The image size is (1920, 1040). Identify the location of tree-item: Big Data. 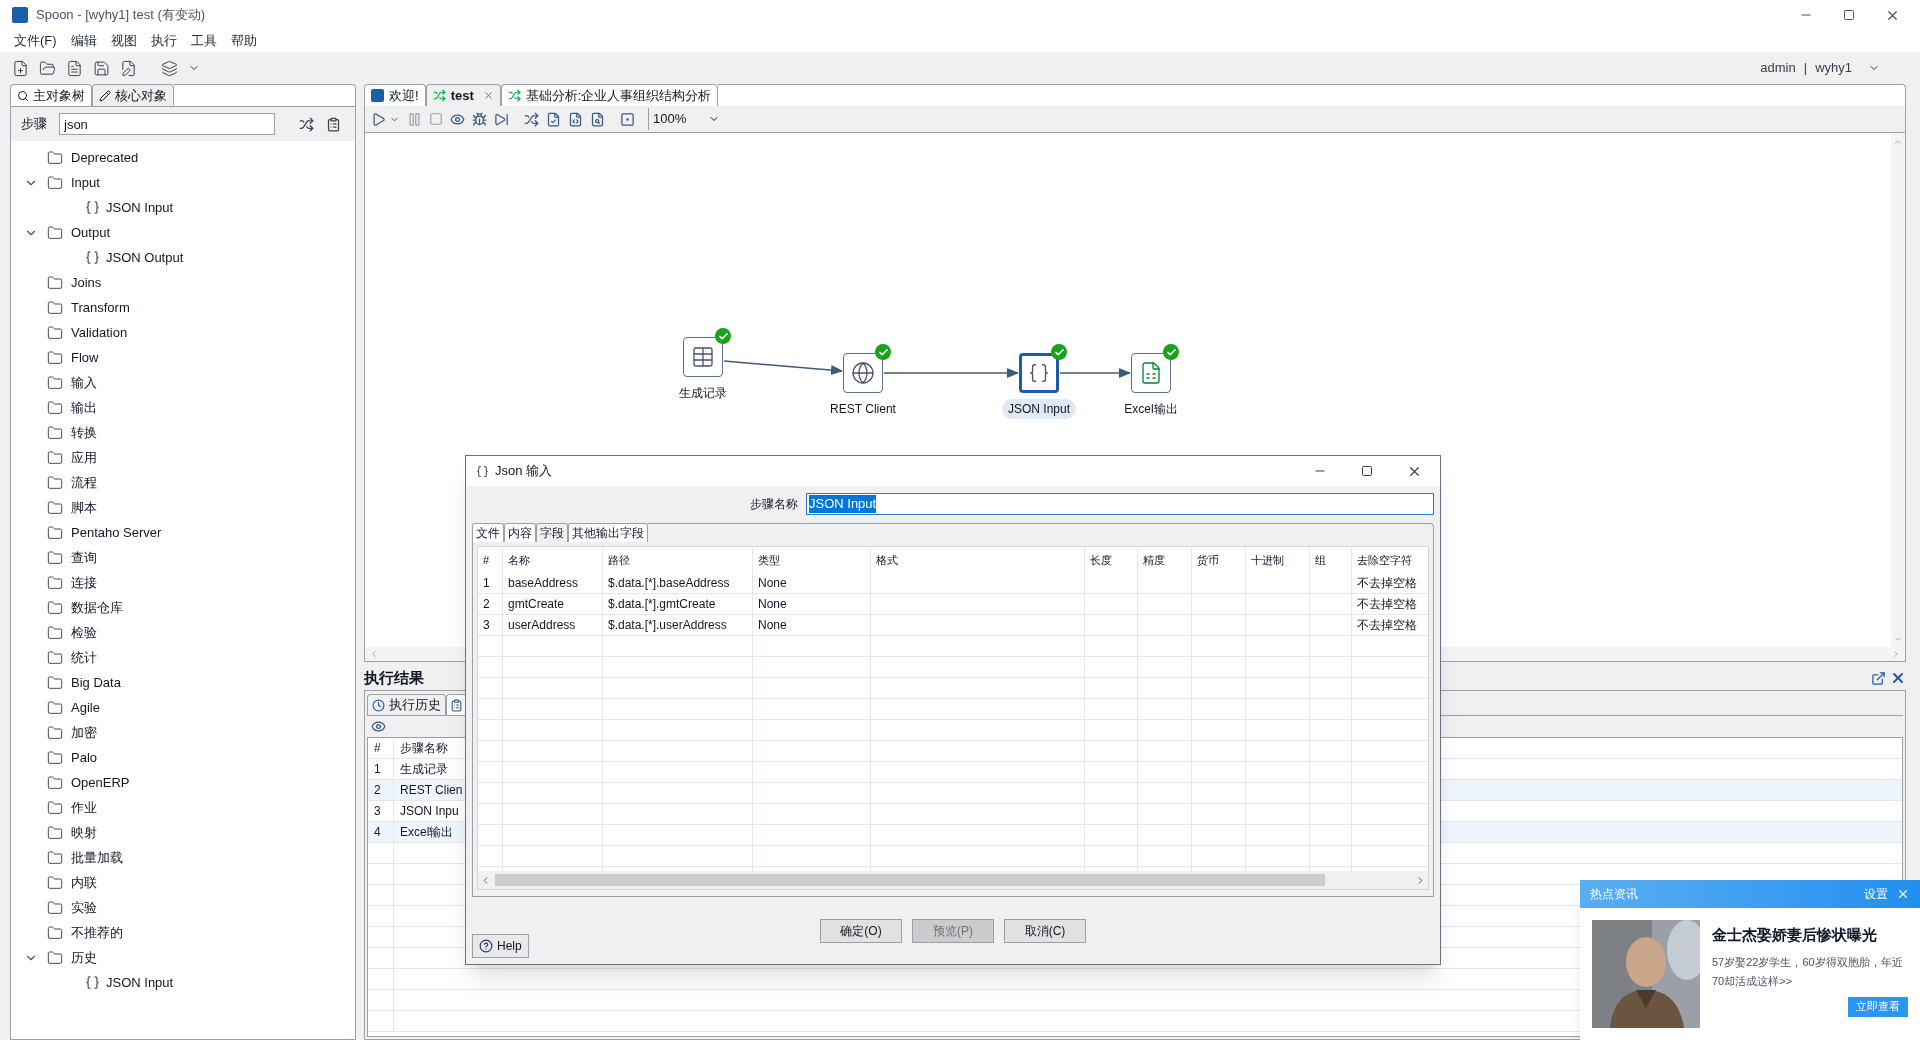
(96, 682).